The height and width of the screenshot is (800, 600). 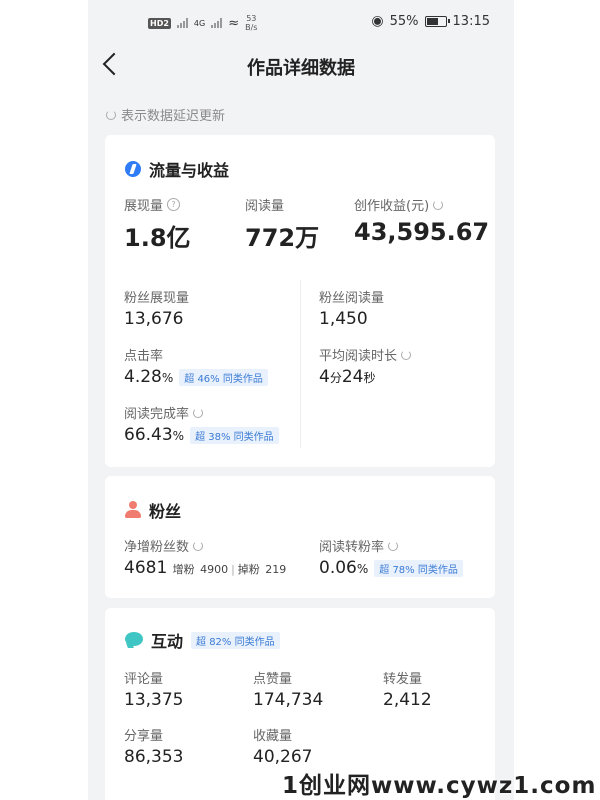 I want to click on nav-bar: 作品详细数据, so click(x=301, y=67).